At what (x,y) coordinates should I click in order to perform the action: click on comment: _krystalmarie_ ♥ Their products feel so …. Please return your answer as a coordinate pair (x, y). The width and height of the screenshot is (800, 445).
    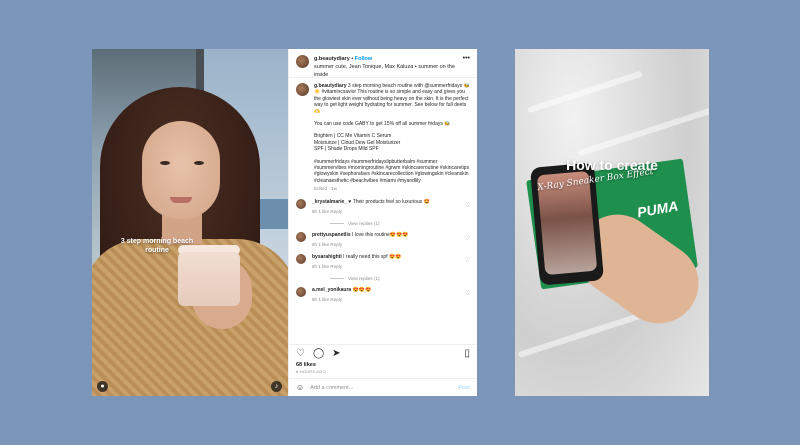
    Looking at the image, I should click on (383, 206).